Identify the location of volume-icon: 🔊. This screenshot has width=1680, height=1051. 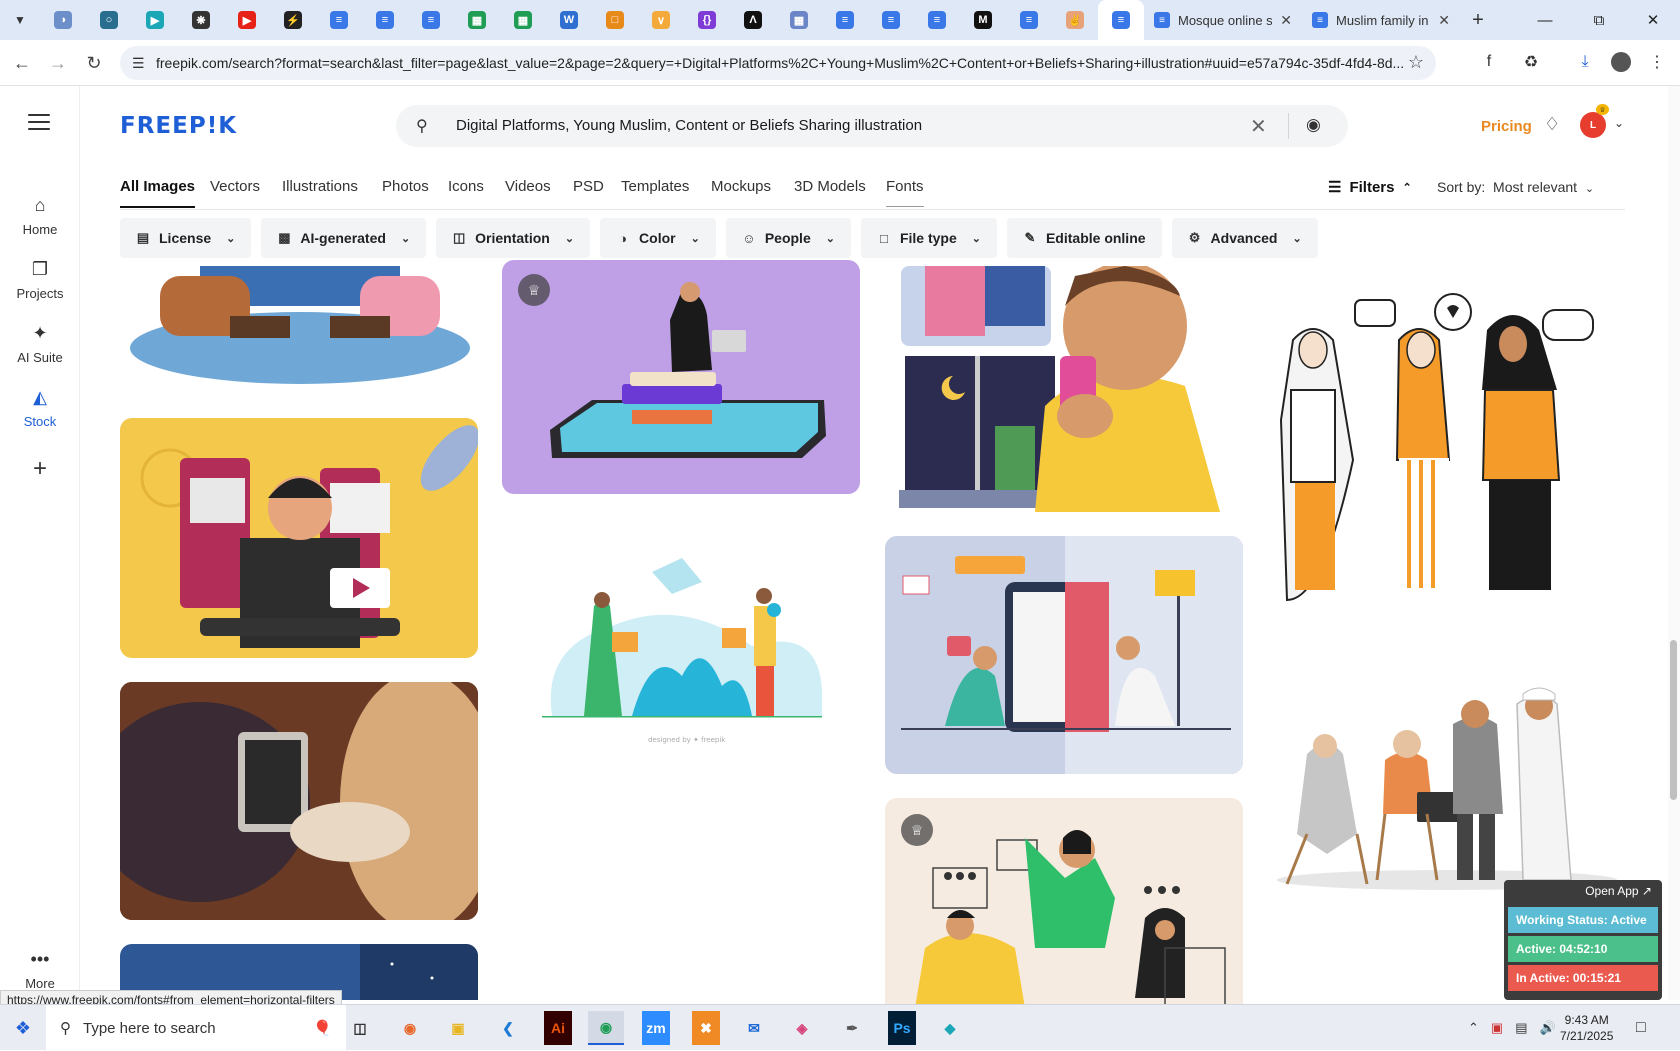
(1548, 1028).